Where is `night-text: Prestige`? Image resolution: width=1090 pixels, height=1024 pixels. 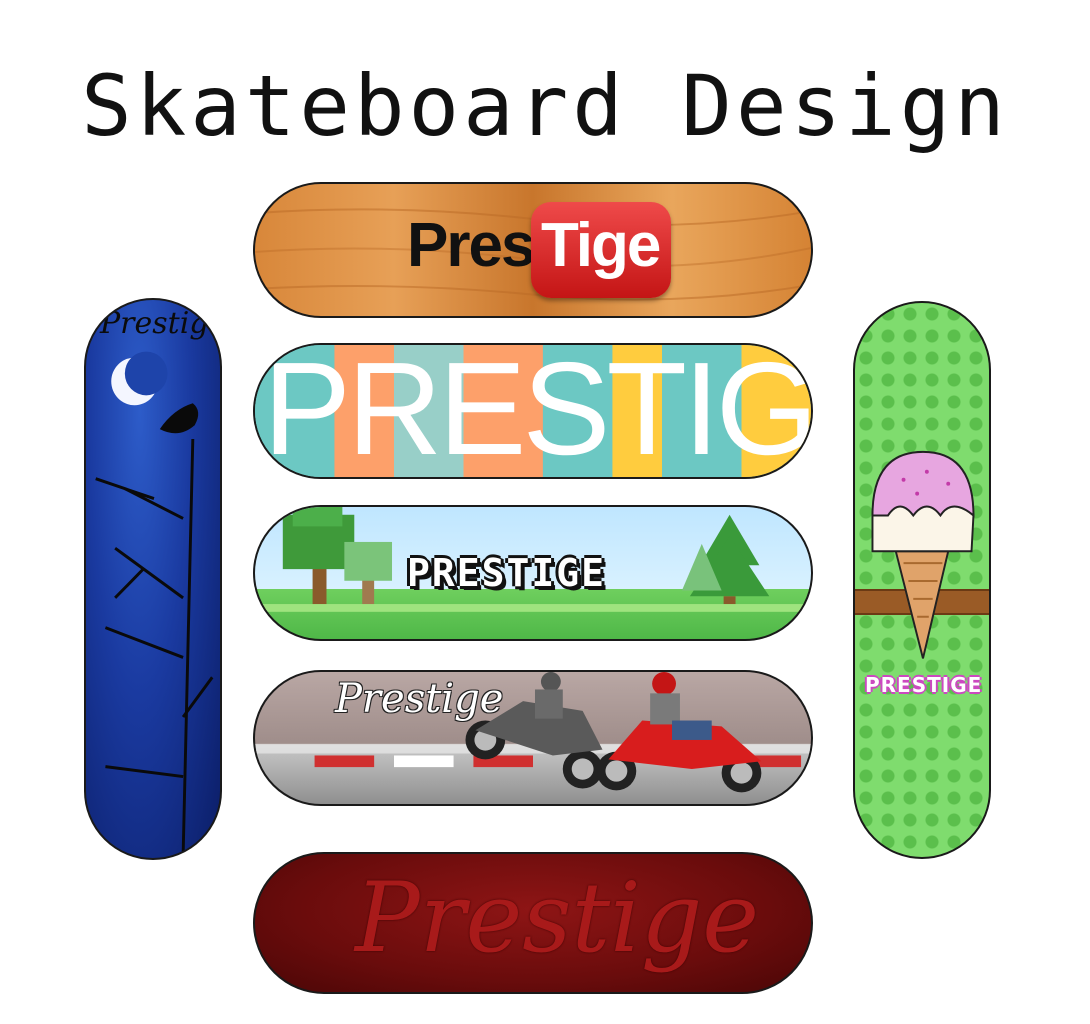 night-text: Prestige is located at coordinates (161, 323).